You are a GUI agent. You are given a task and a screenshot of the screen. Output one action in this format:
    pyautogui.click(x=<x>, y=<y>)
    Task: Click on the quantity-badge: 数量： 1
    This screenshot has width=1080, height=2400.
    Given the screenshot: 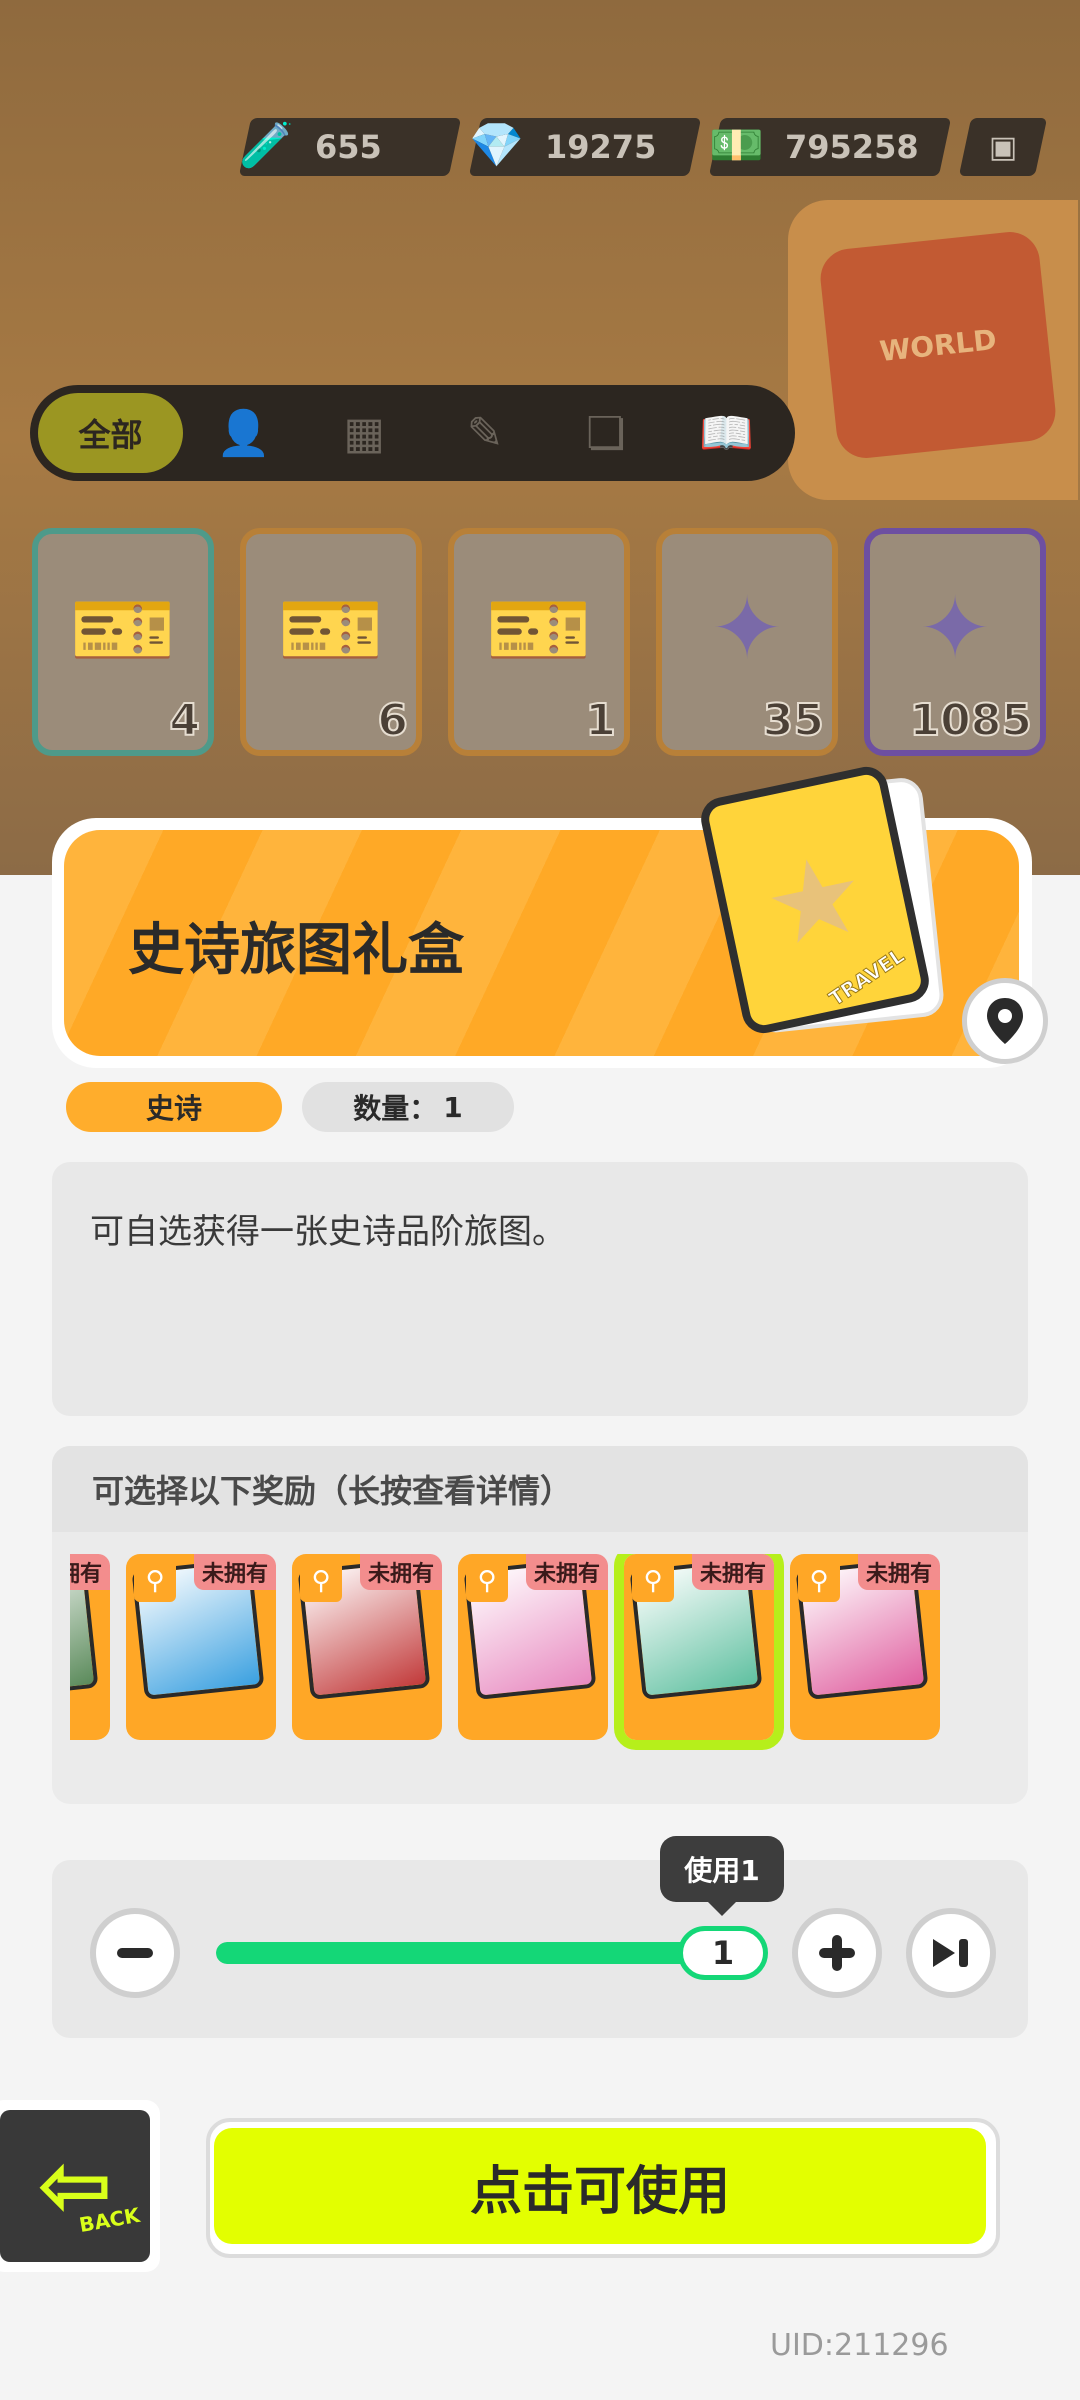 What is the action you would take?
    pyautogui.click(x=408, y=1107)
    